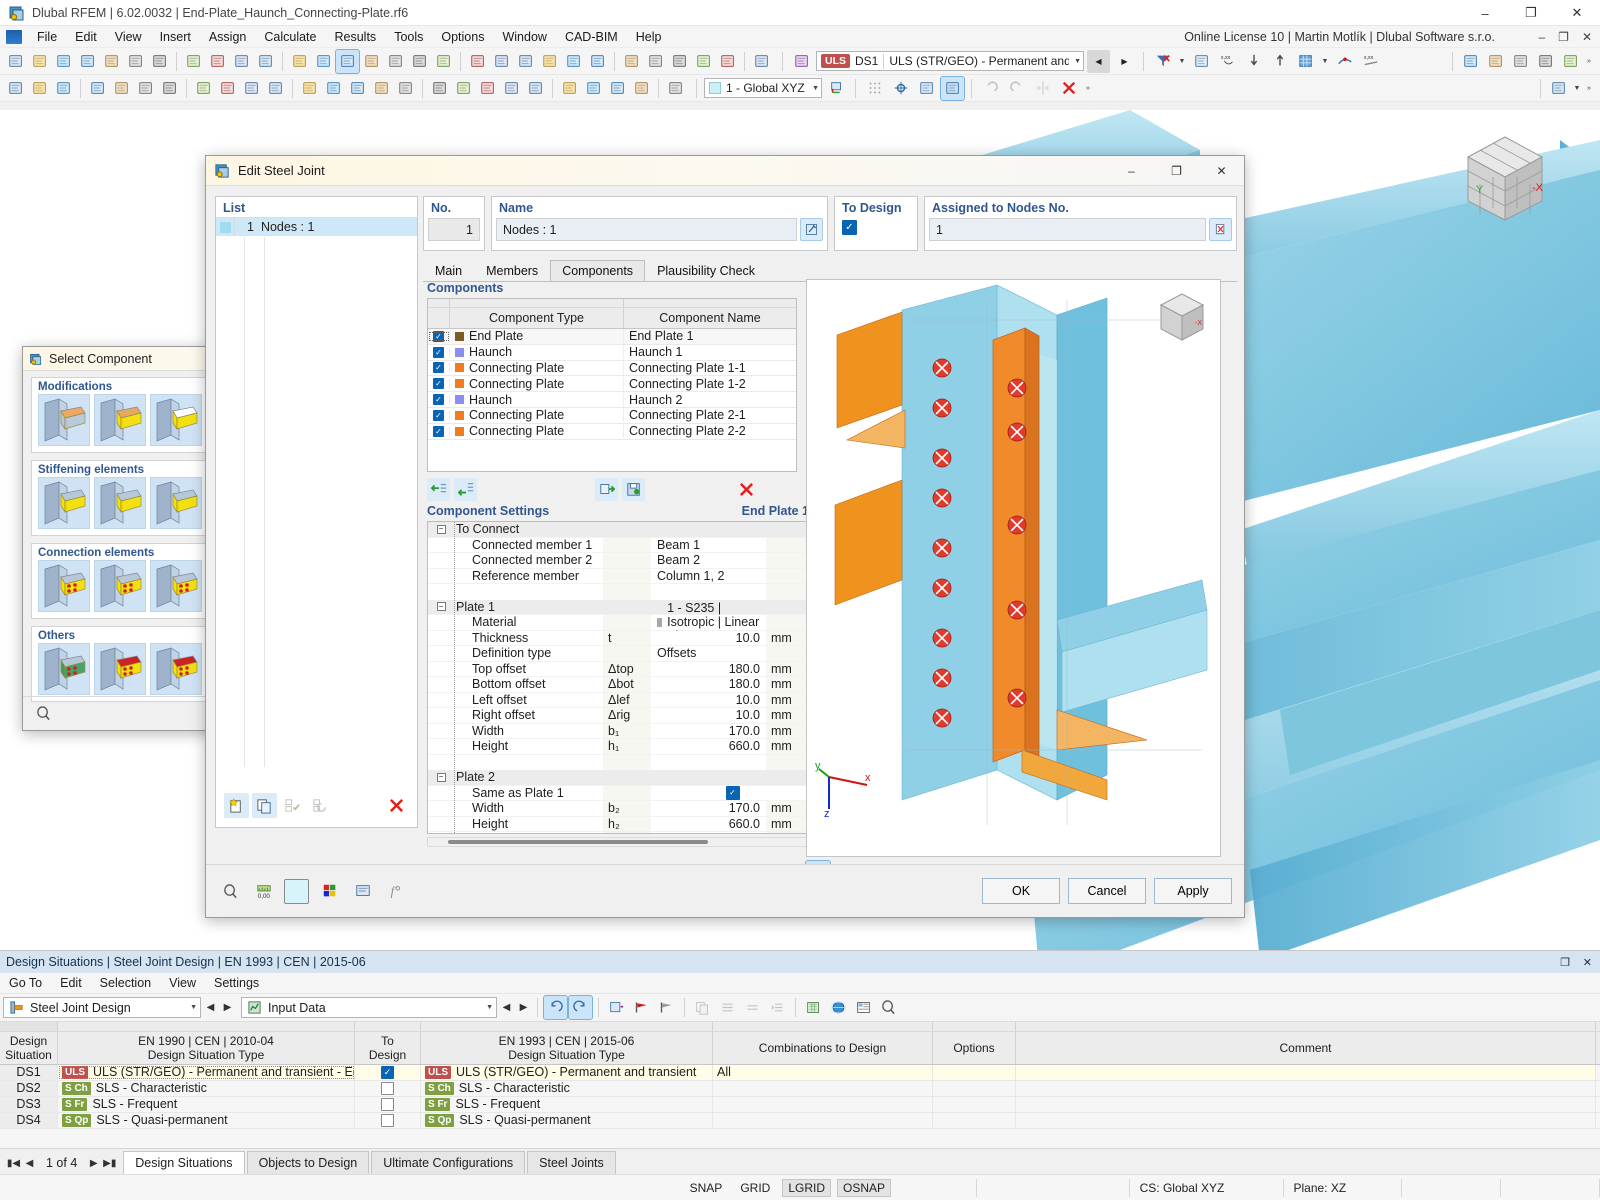  What do you see at coordinates (708, 668) in the screenshot?
I see `settings-row-number: 180.0` at bounding box center [708, 668].